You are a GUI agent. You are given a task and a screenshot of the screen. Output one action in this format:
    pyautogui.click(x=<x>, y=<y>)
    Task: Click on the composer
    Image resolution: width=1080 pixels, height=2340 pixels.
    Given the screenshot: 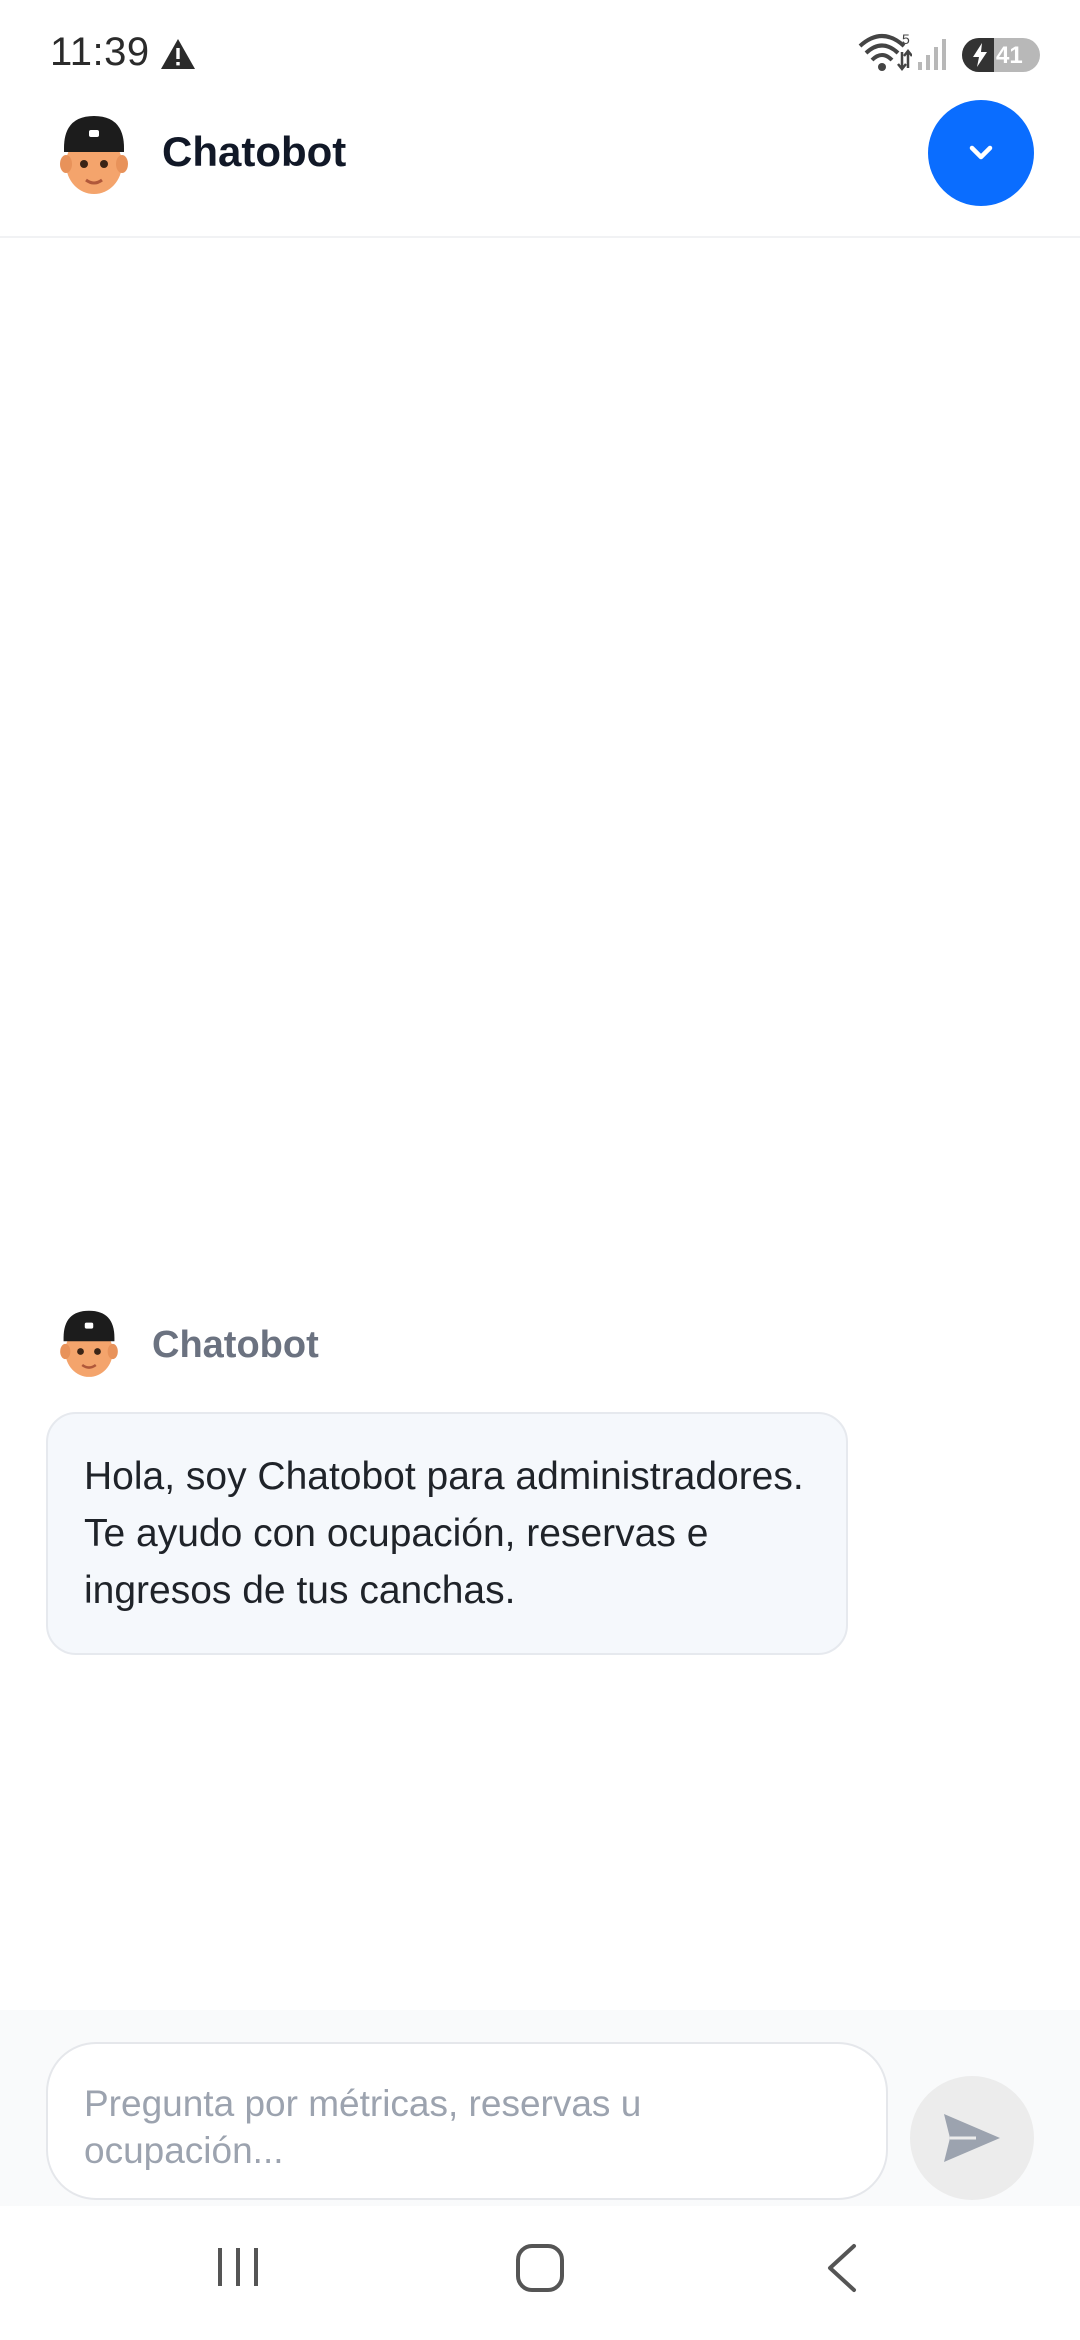 What is the action you would take?
    pyautogui.click(x=540, y=2108)
    